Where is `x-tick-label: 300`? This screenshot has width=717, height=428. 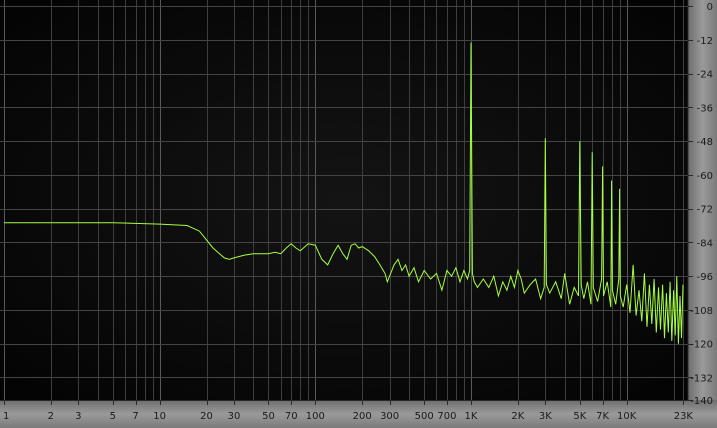
x-tick-label: 300 is located at coordinates (389, 416).